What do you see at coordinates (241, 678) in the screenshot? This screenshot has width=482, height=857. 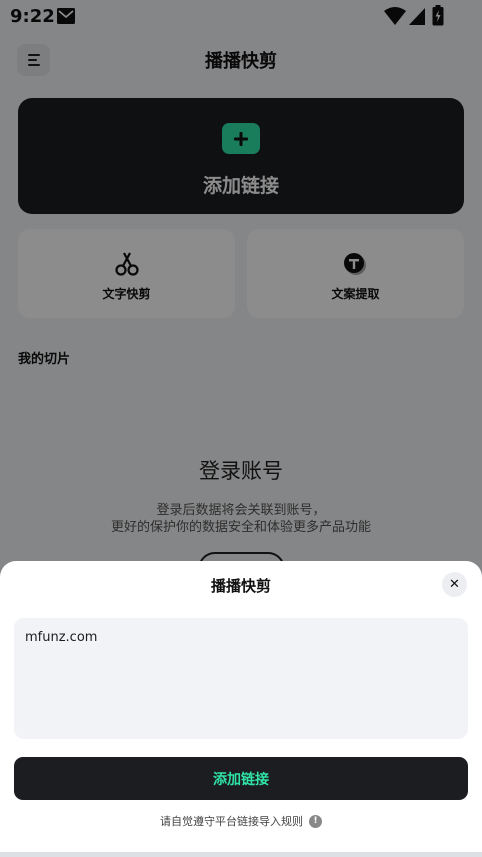 I see `link-input: mfunz.com` at bounding box center [241, 678].